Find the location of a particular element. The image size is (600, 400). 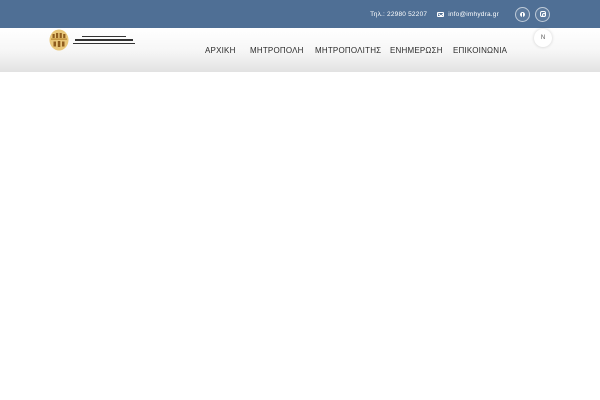

top-bar: Τηλ.: 22980 52207 info@imhydra.gr is located at coordinates (300, 14).